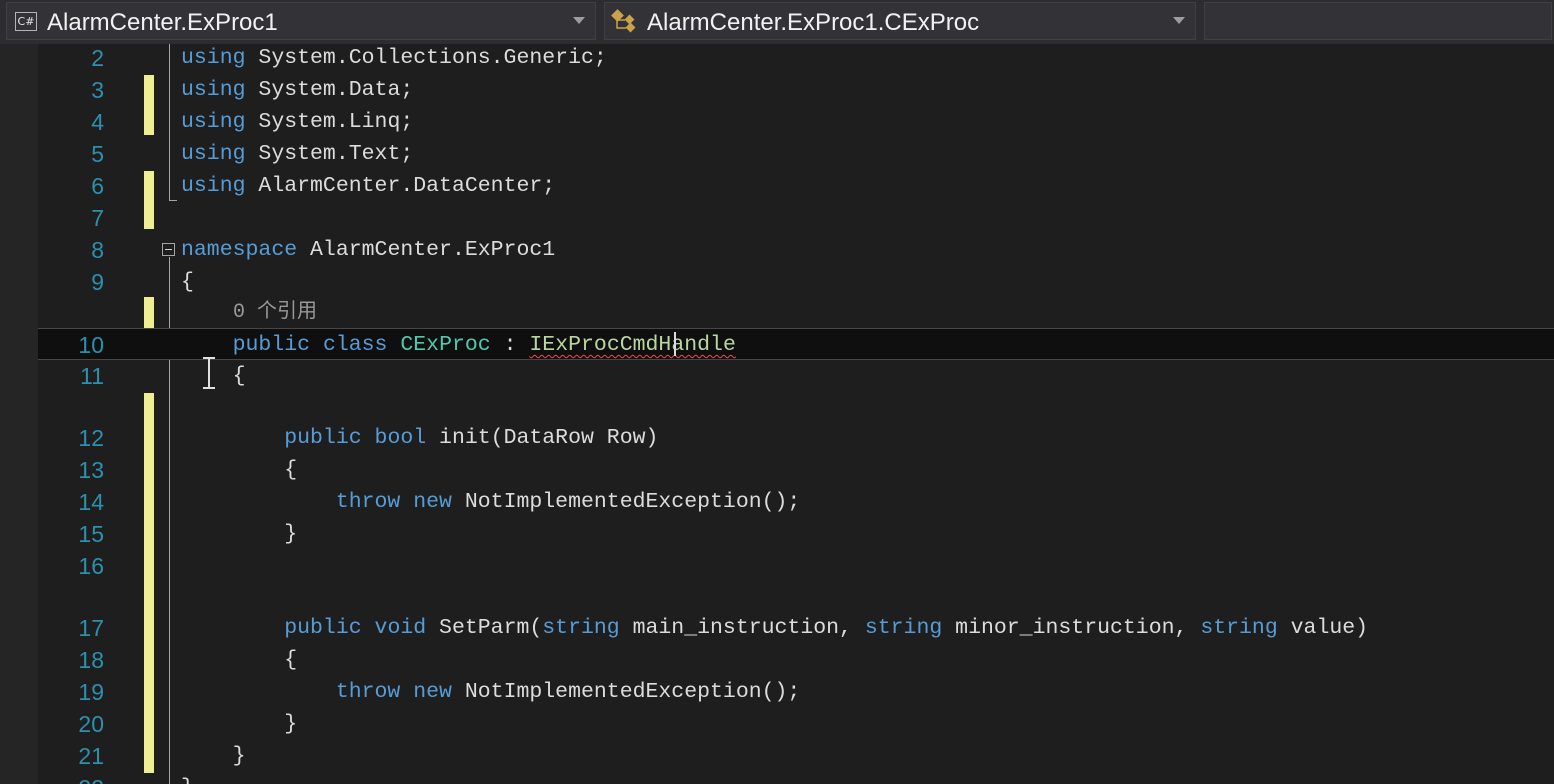 Image resolution: width=1554 pixels, height=784 pixels. Describe the element at coordinates (71, 778) in the screenshot. I see `line-number: 22` at that location.